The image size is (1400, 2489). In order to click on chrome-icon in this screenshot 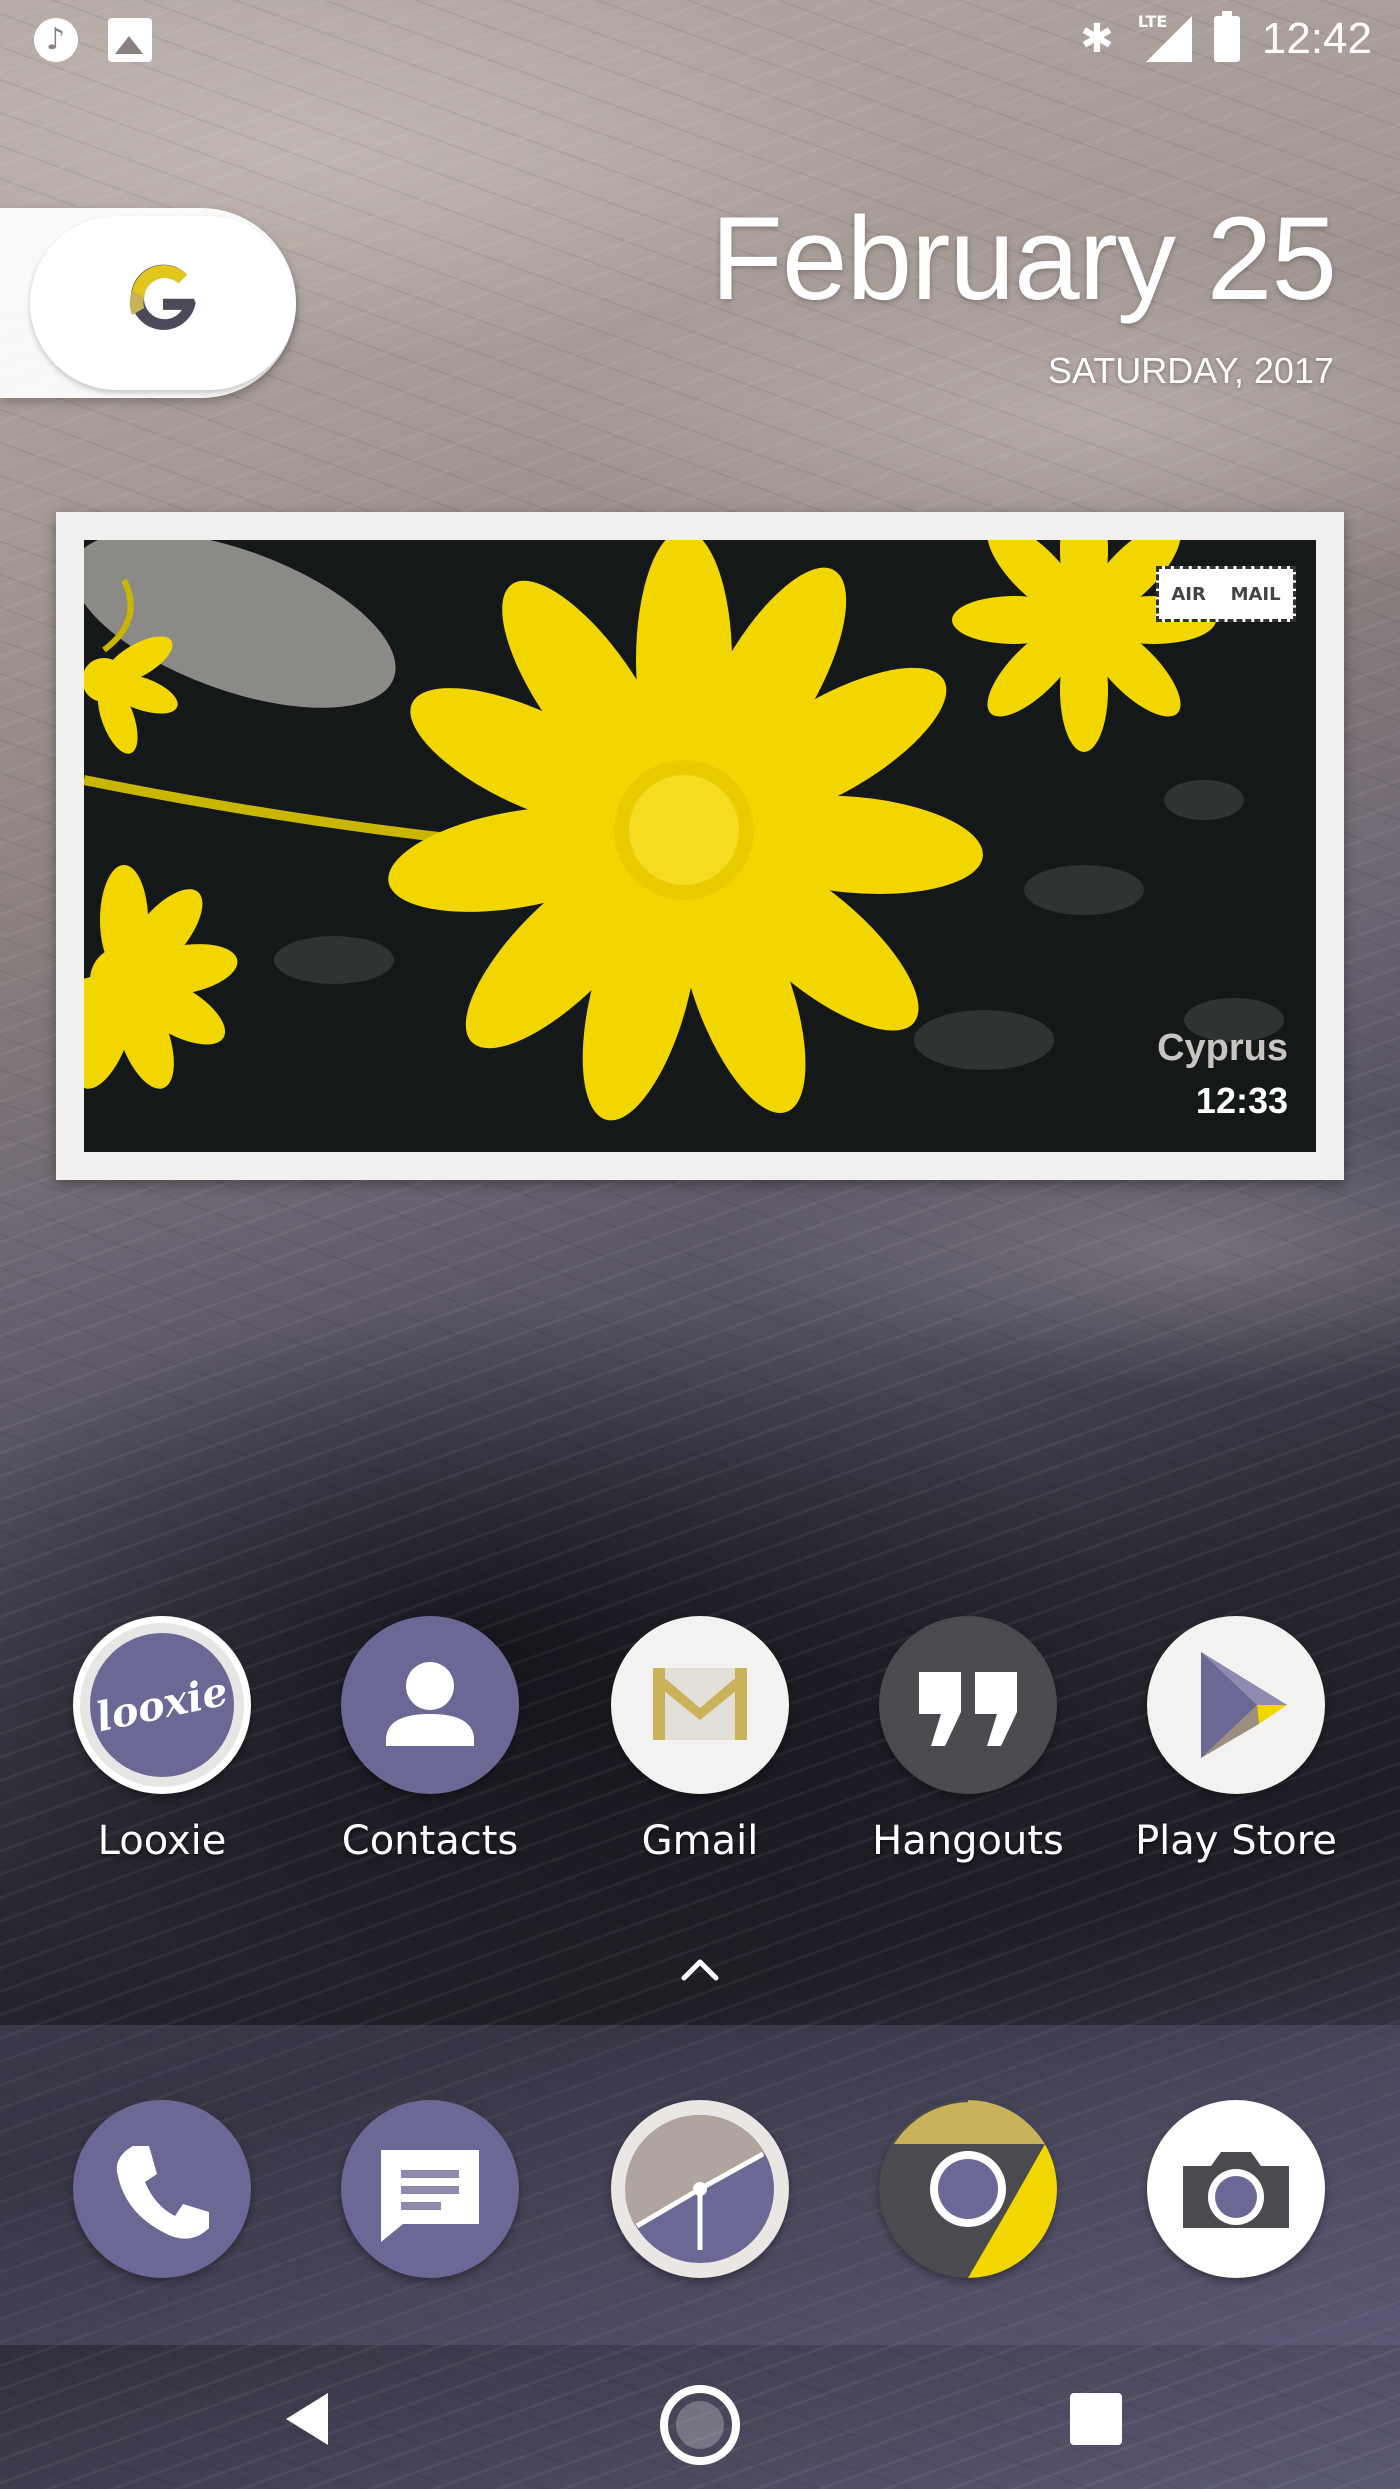, I will do `click(968, 2189)`.